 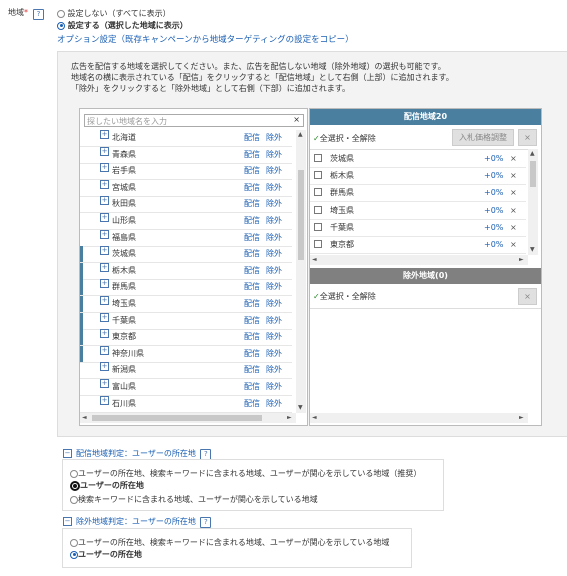 I want to click on bid-adjust-button: 入札価格調整, so click(x=483, y=137).